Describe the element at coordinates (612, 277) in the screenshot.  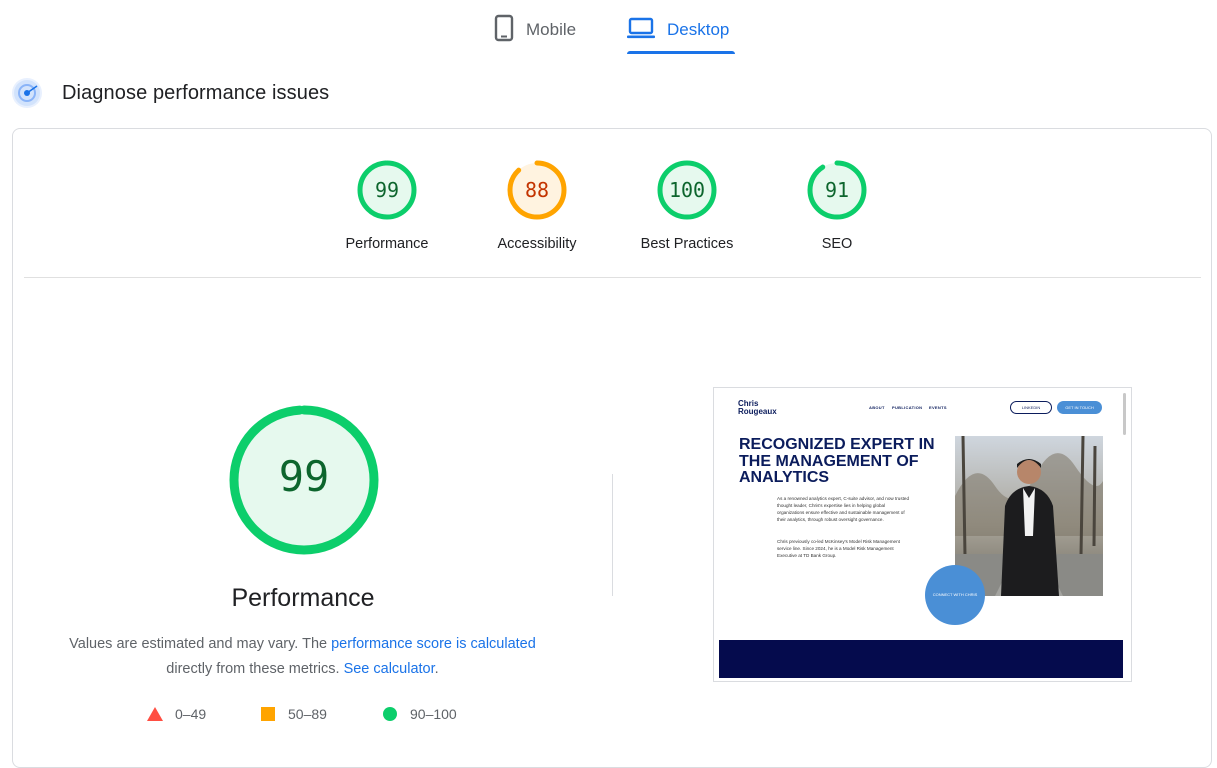
I see `section-divider` at that location.